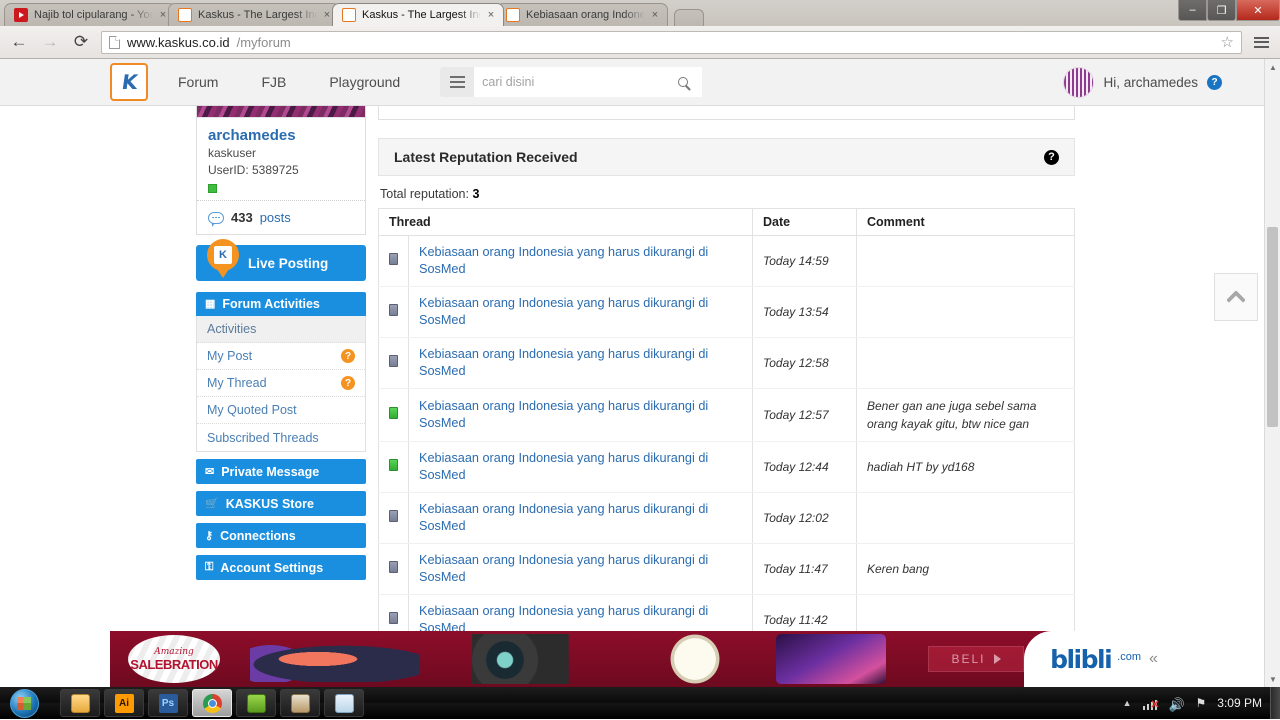 The image size is (1280, 720). What do you see at coordinates (124, 703) in the screenshot?
I see `taskbar-item-illustrator: Ai` at bounding box center [124, 703].